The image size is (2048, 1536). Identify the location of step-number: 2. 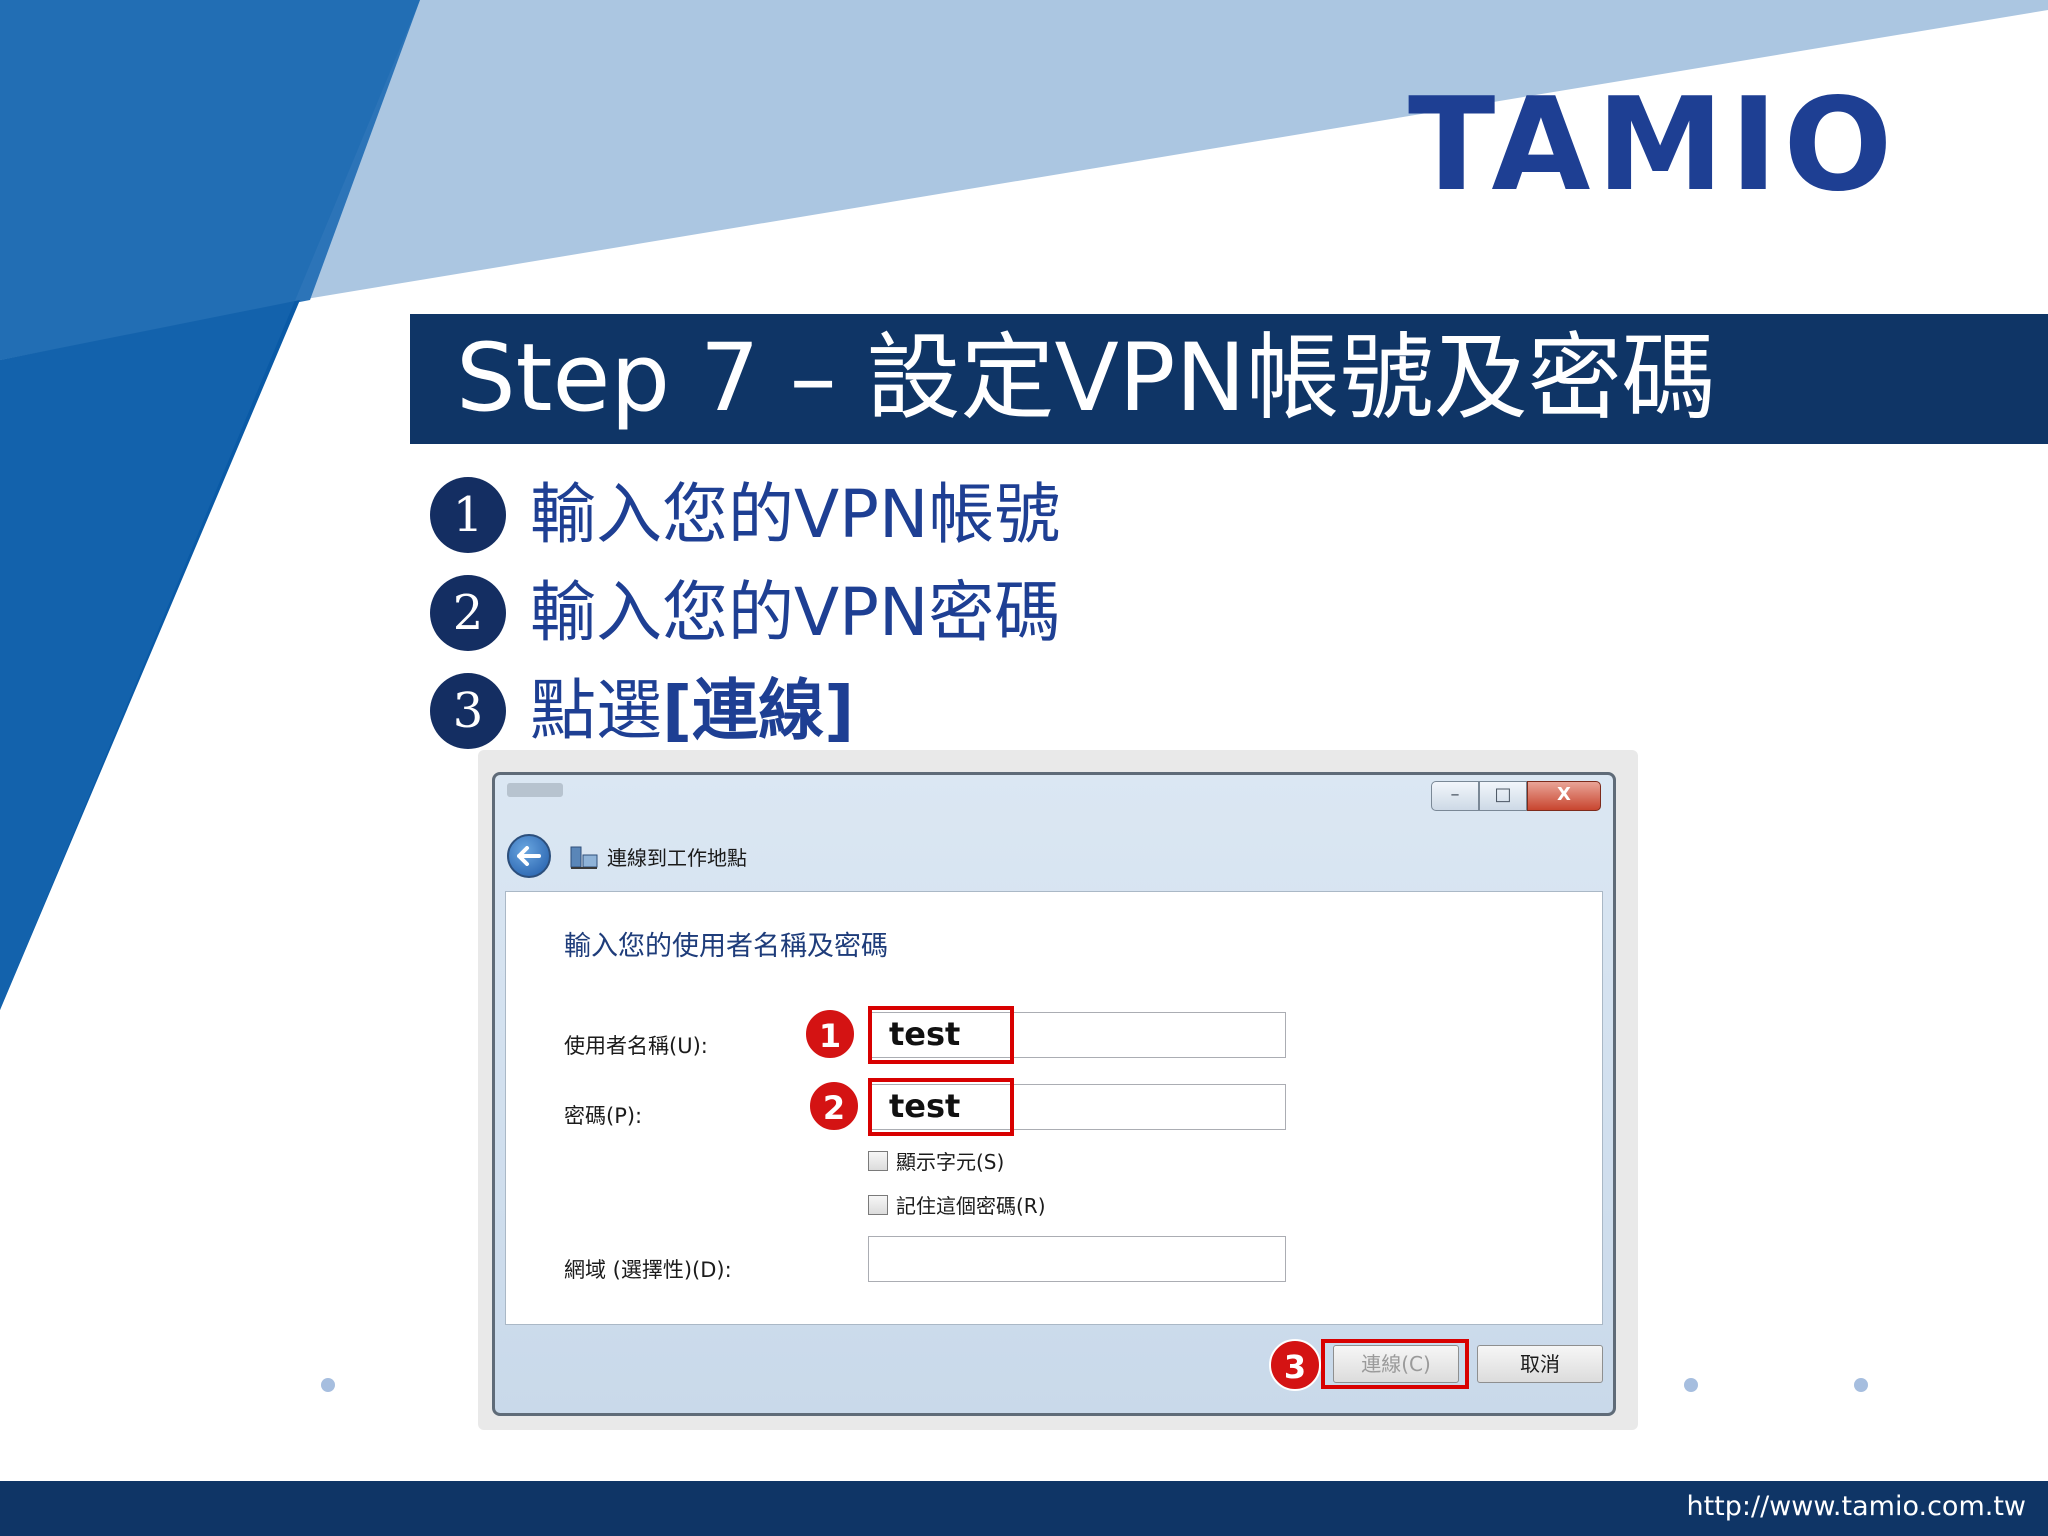
(468, 613).